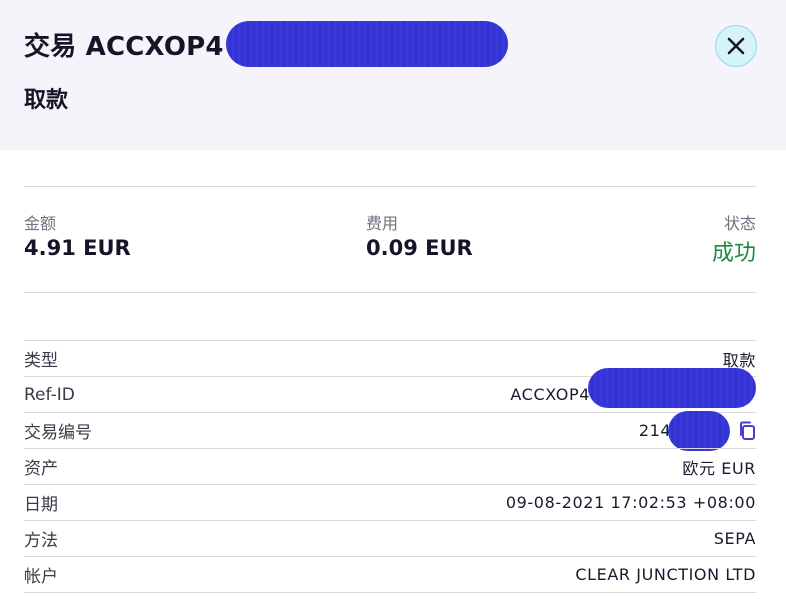 The width and height of the screenshot is (786, 610). Describe the element at coordinates (739, 223) in the screenshot. I see `status-label: 状态` at that location.